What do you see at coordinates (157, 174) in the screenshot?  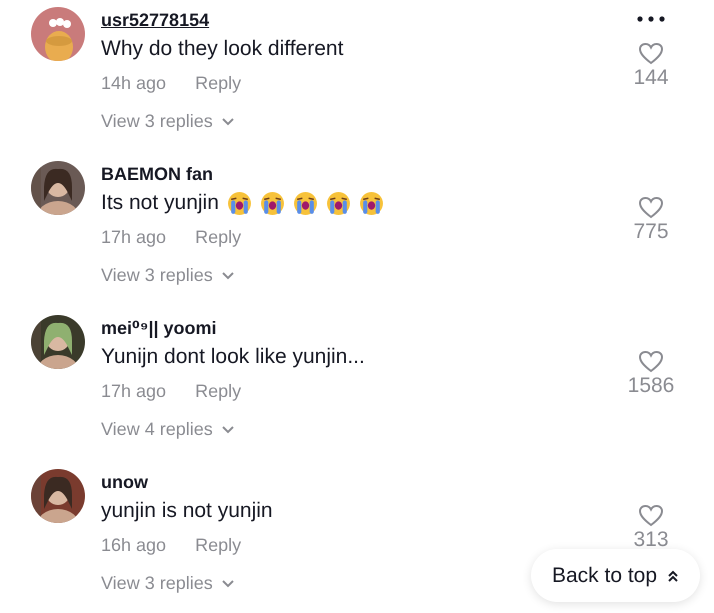 I see `username-link: BAEMON fan` at bounding box center [157, 174].